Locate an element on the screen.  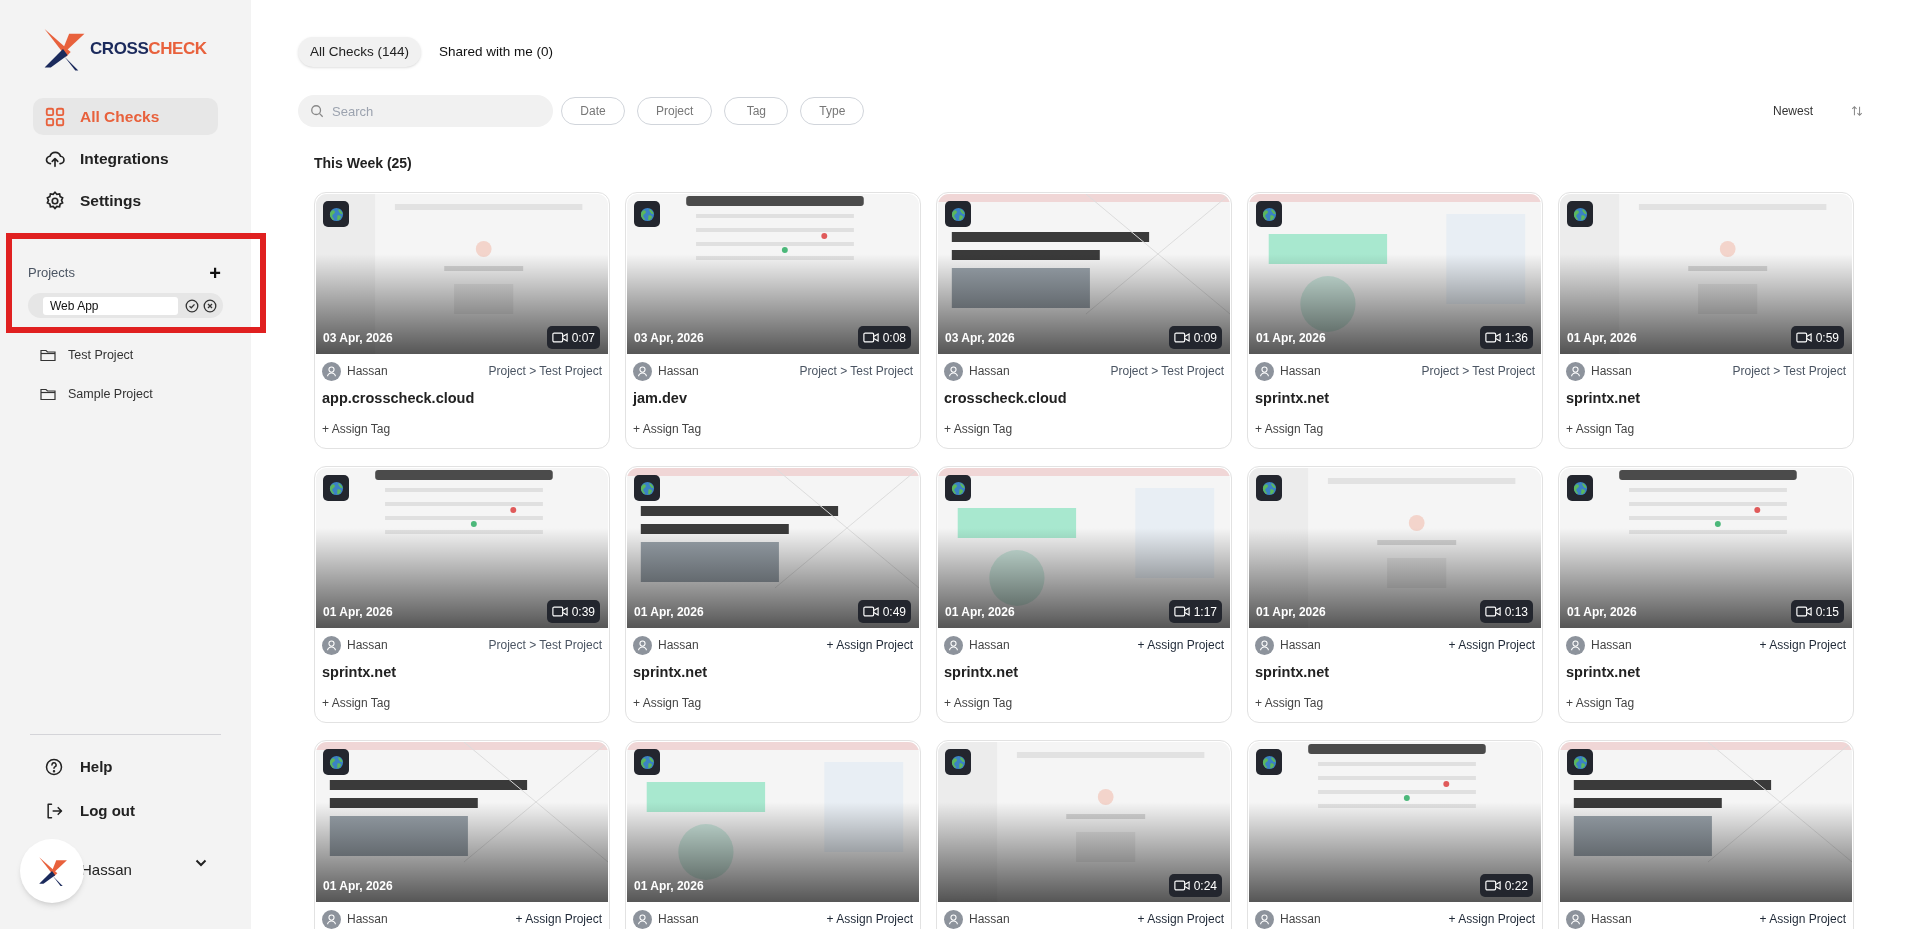
logo-avatar is located at coordinates (52, 871).